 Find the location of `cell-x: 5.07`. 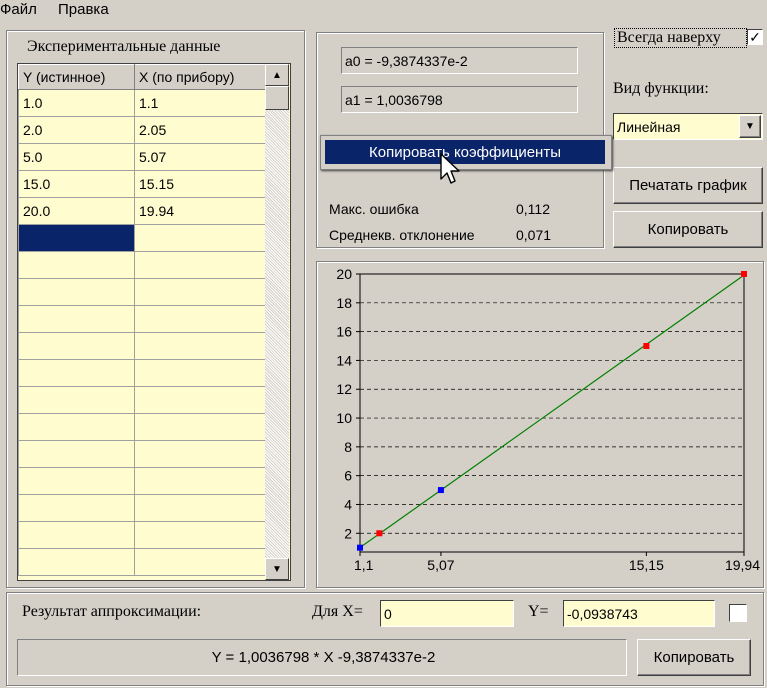

cell-x: 5.07 is located at coordinates (200, 157).